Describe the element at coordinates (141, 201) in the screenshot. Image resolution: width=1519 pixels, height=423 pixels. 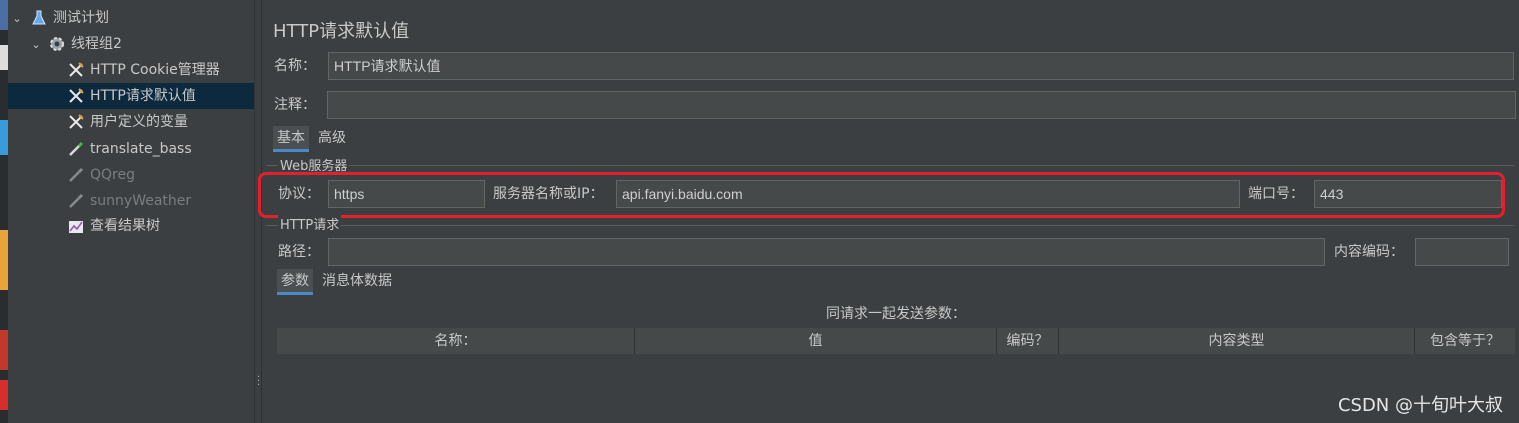
I see `tree-item-label: sunnyWeather` at that location.